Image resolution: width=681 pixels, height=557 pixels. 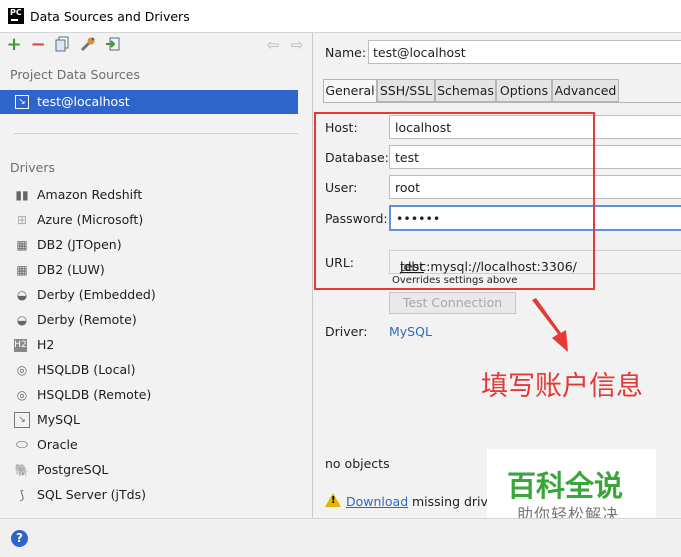 I want to click on project-data-sources-heading: Project Data Sources, so click(x=75, y=74).